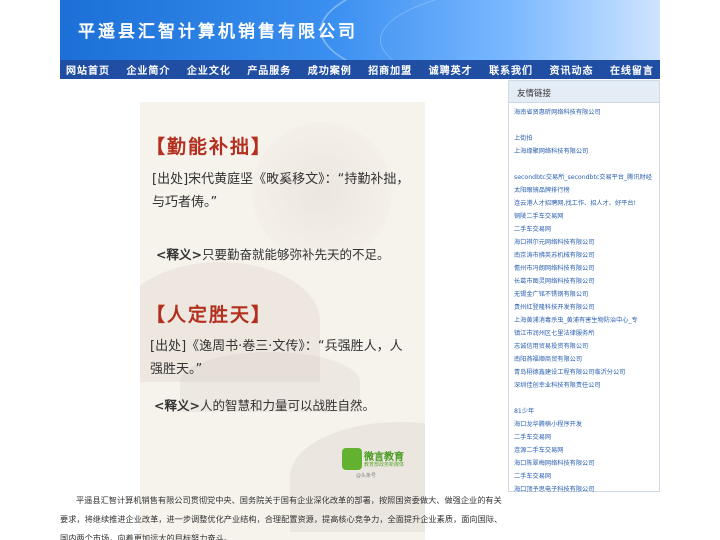  Describe the element at coordinates (209, 69) in the screenshot. I see `nav-item-culture: 企业文化` at that location.